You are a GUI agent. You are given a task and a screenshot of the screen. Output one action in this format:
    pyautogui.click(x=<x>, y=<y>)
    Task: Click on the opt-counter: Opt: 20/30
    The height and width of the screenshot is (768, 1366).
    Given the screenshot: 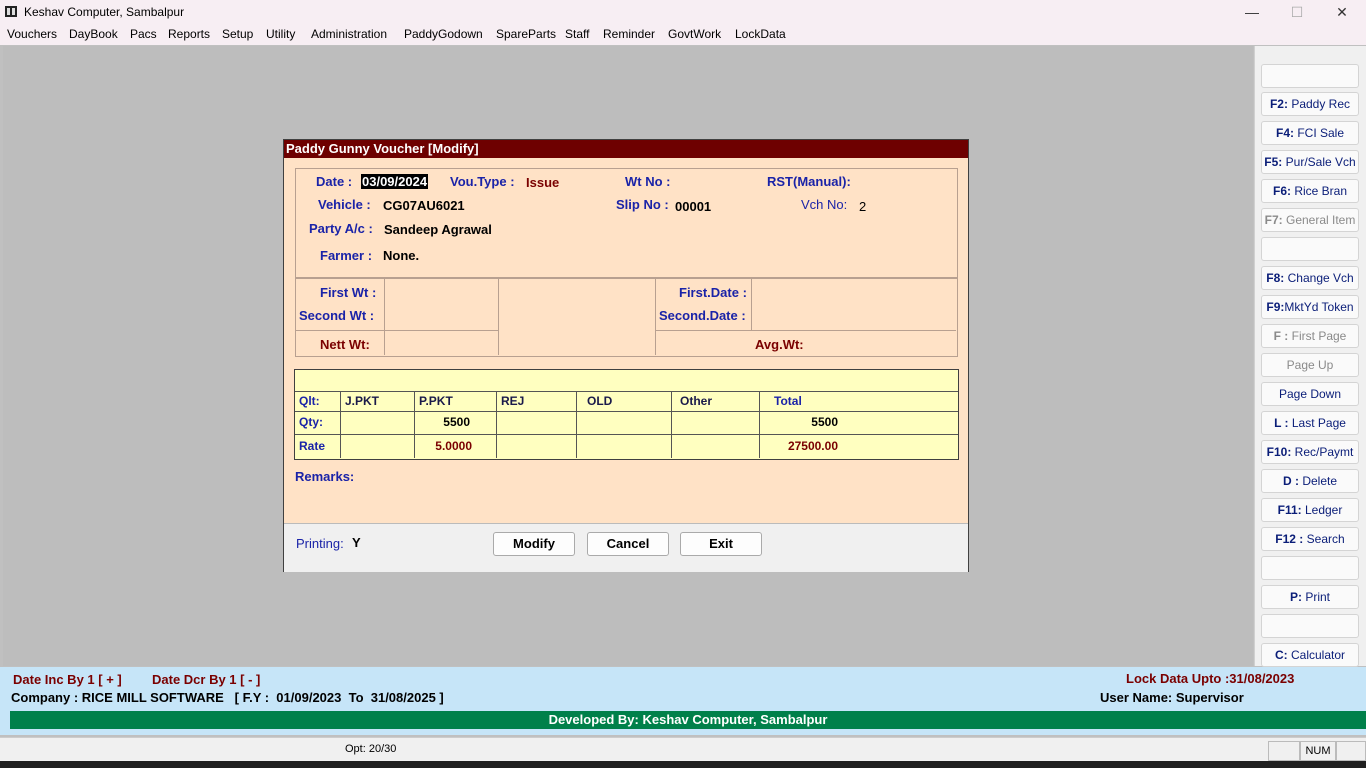 What is the action you would take?
    pyautogui.click(x=371, y=749)
    